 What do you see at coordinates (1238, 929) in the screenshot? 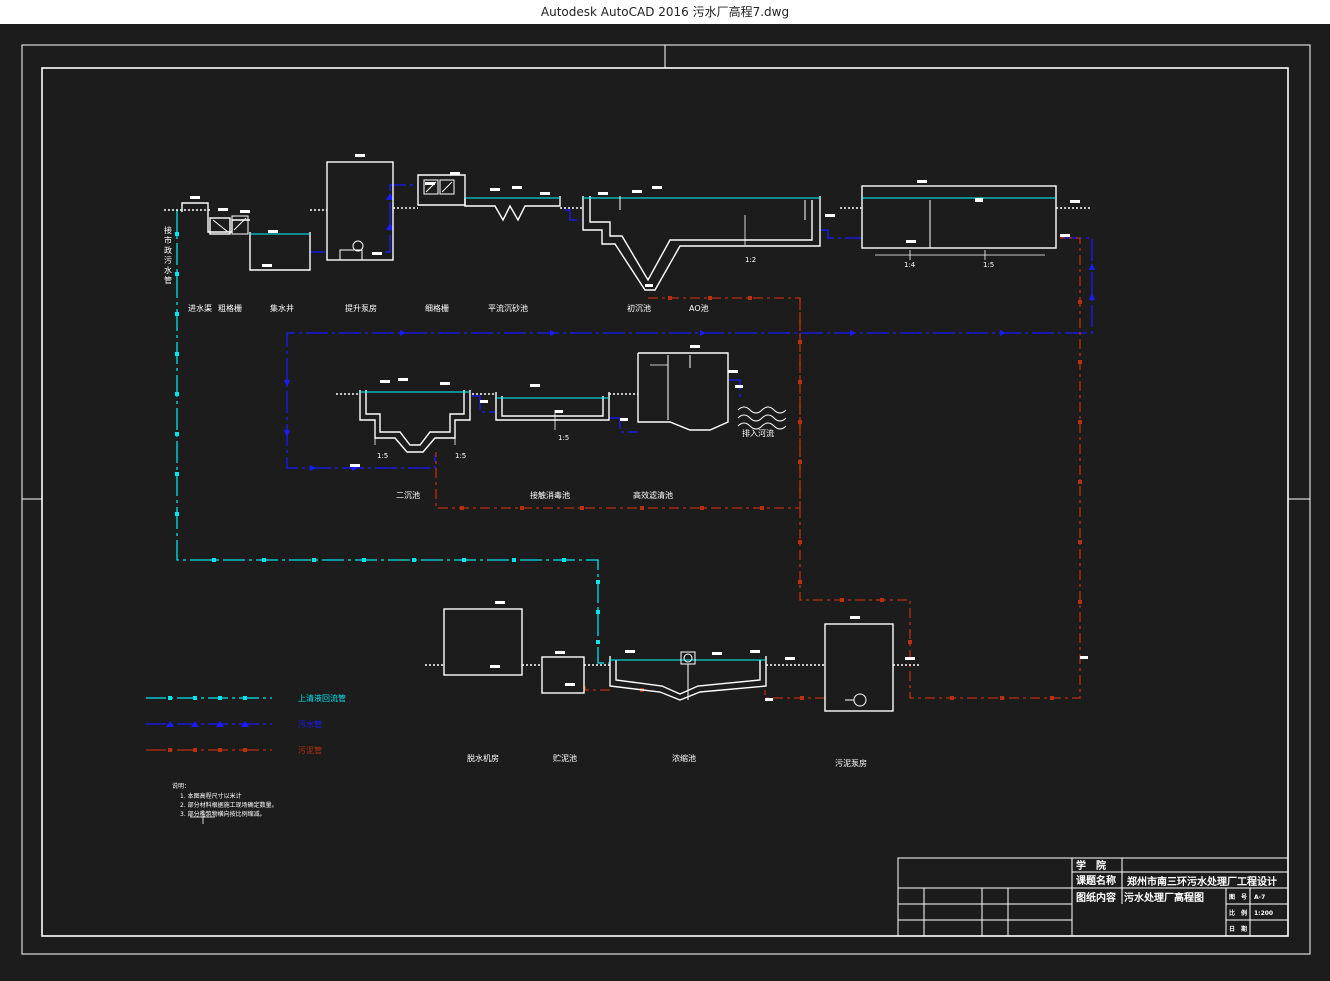
I see `tb-date-label: 日 期` at bounding box center [1238, 929].